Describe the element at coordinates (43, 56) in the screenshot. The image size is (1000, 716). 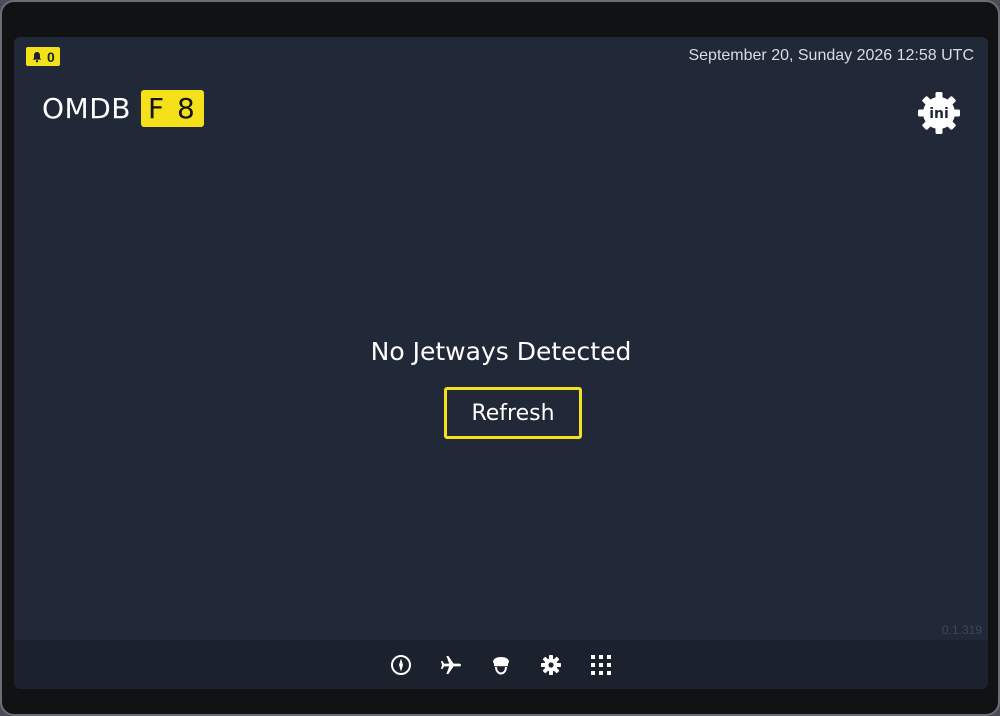
I see `notification-badge: 0` at that location.